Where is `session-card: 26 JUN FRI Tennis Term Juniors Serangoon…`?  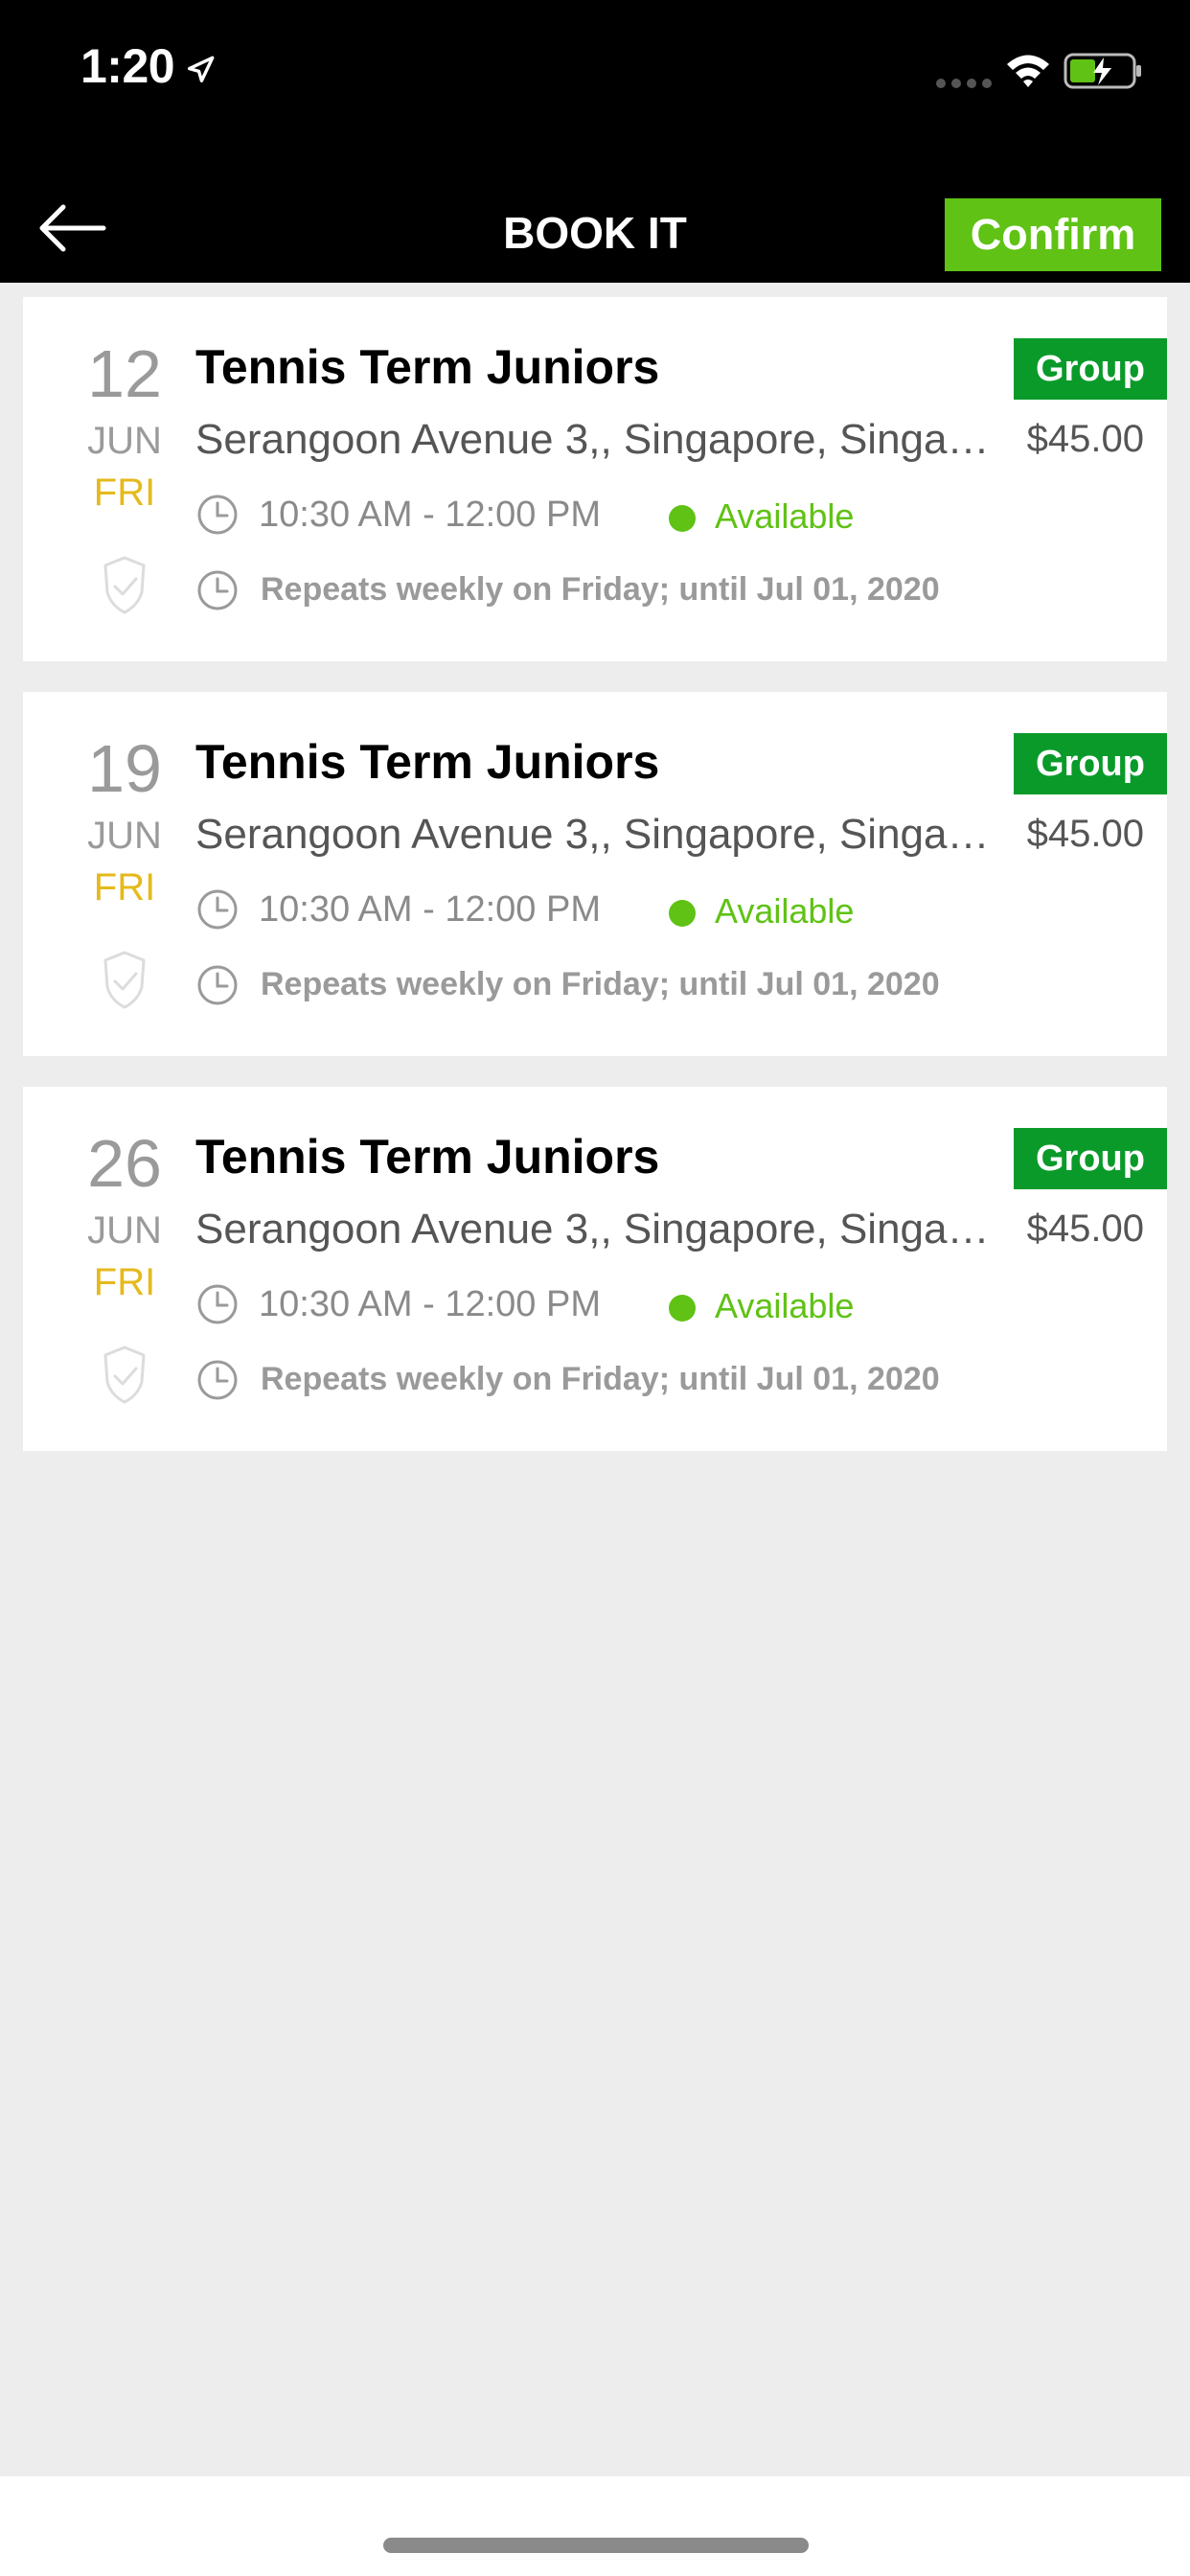
session-card: 26 JUN FRI Tennis Term Juniors Serangoon… is located at coordinates (595, 1269).